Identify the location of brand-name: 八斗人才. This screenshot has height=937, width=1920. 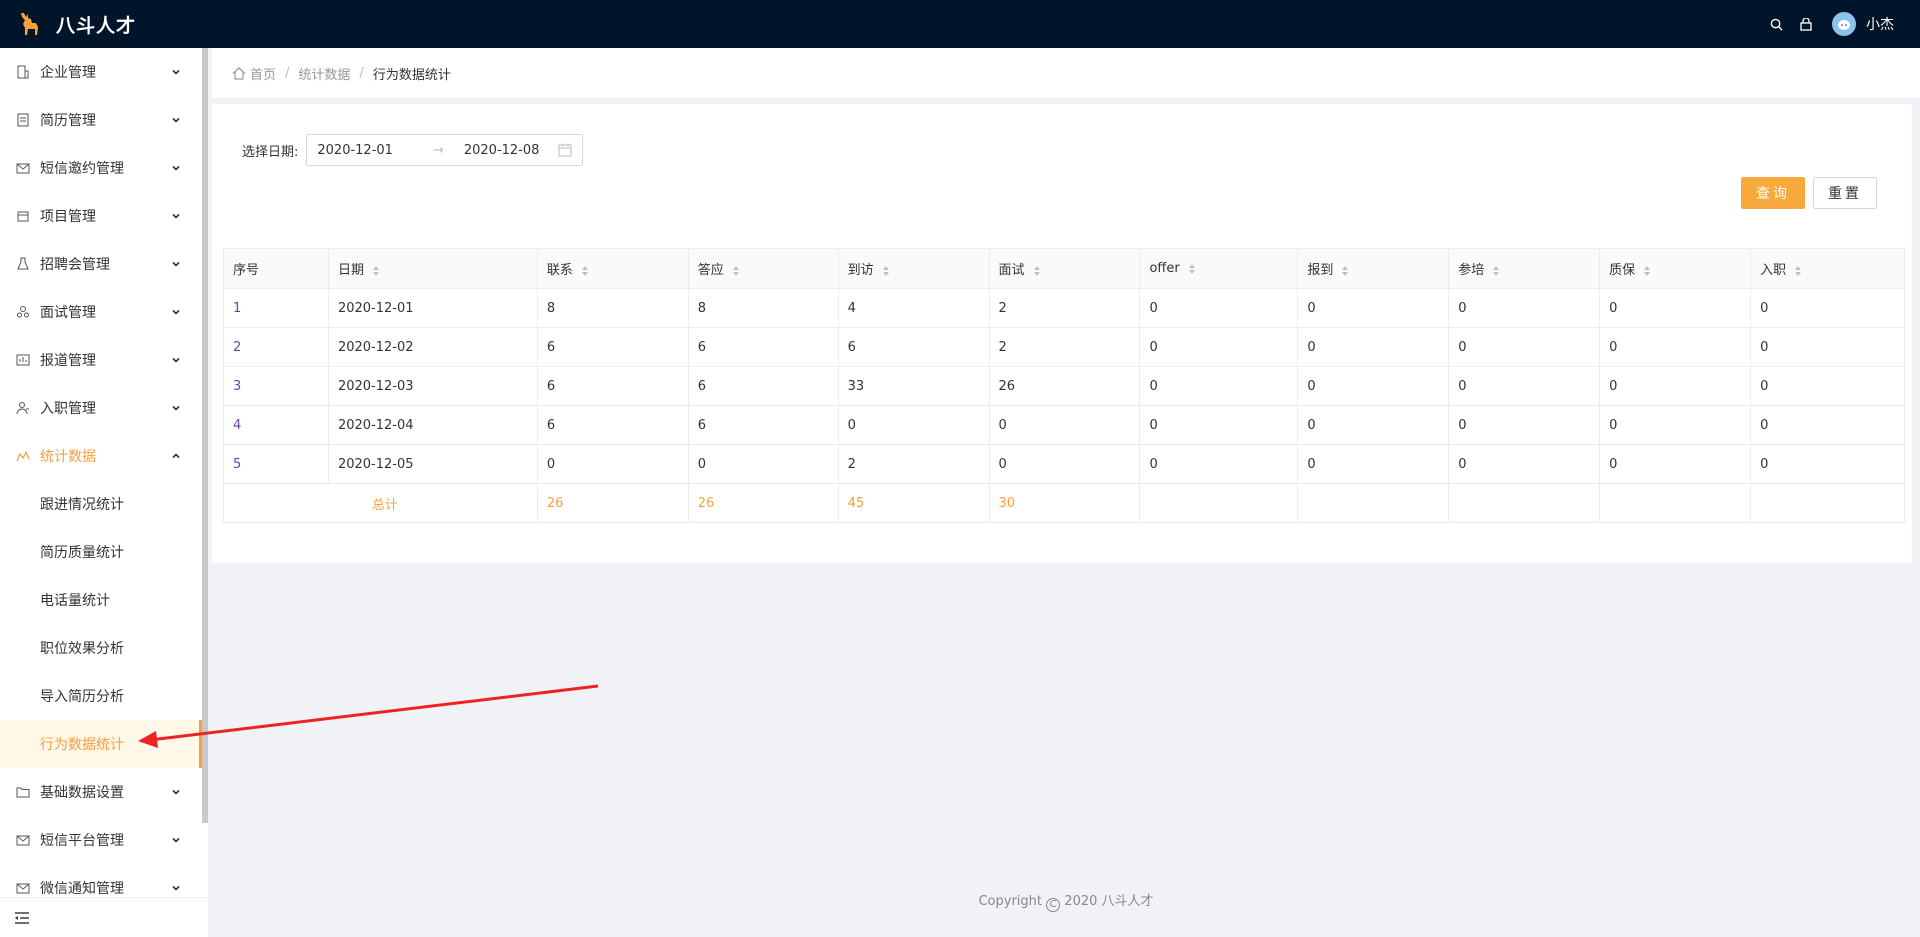
(96, 25).